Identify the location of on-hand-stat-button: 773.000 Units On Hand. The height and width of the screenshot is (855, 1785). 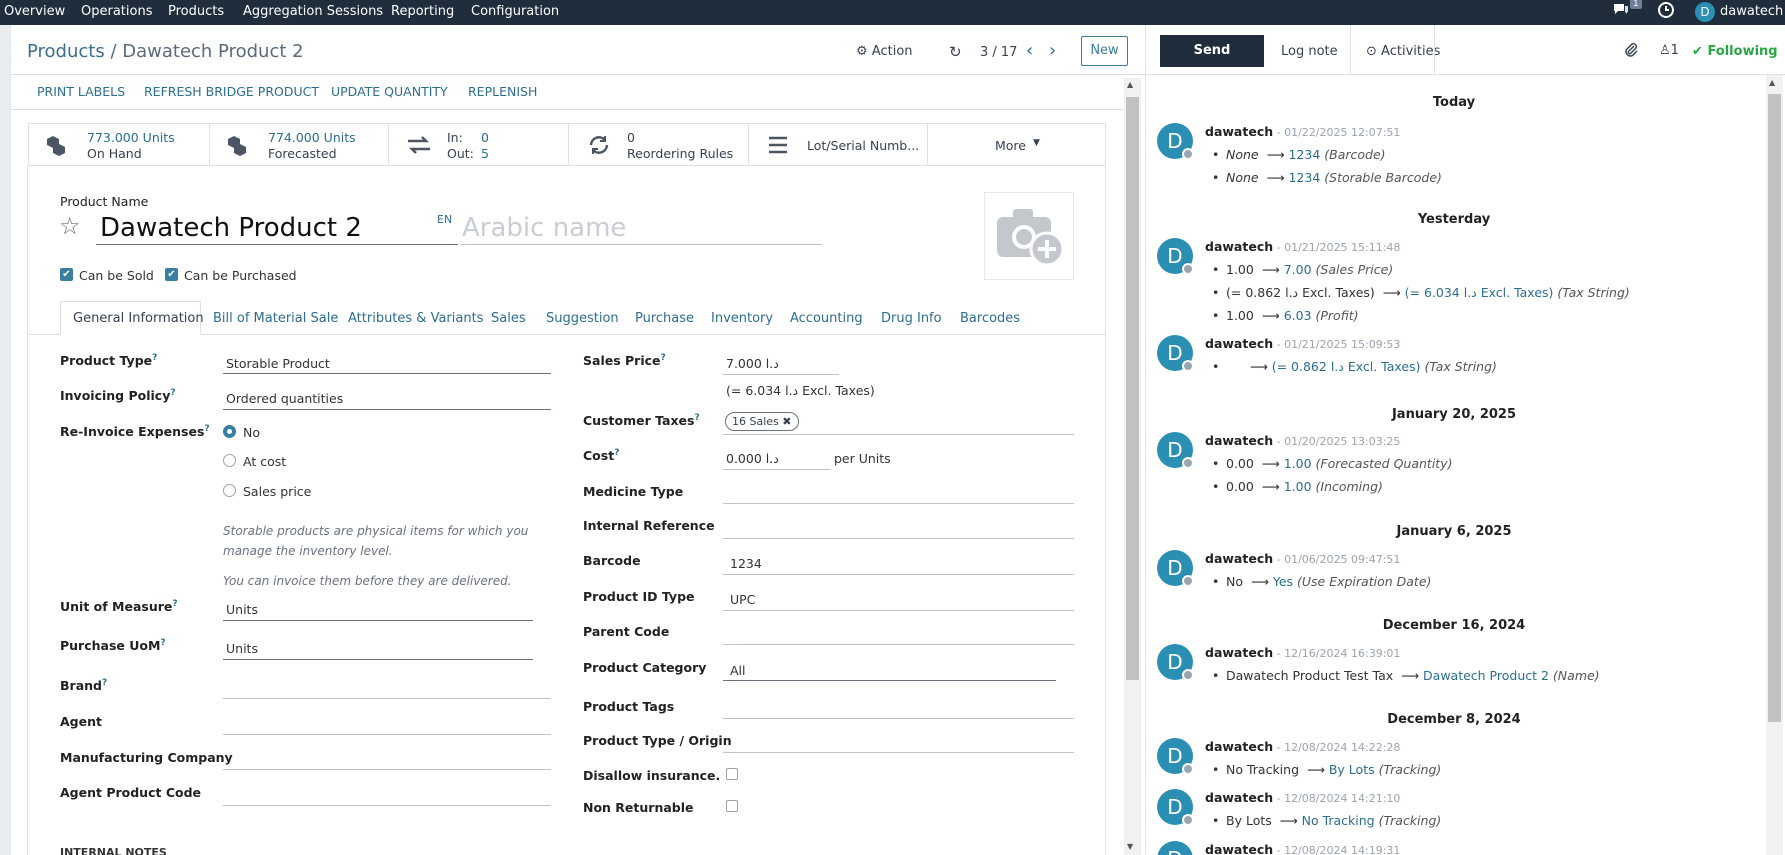
(118, 144).